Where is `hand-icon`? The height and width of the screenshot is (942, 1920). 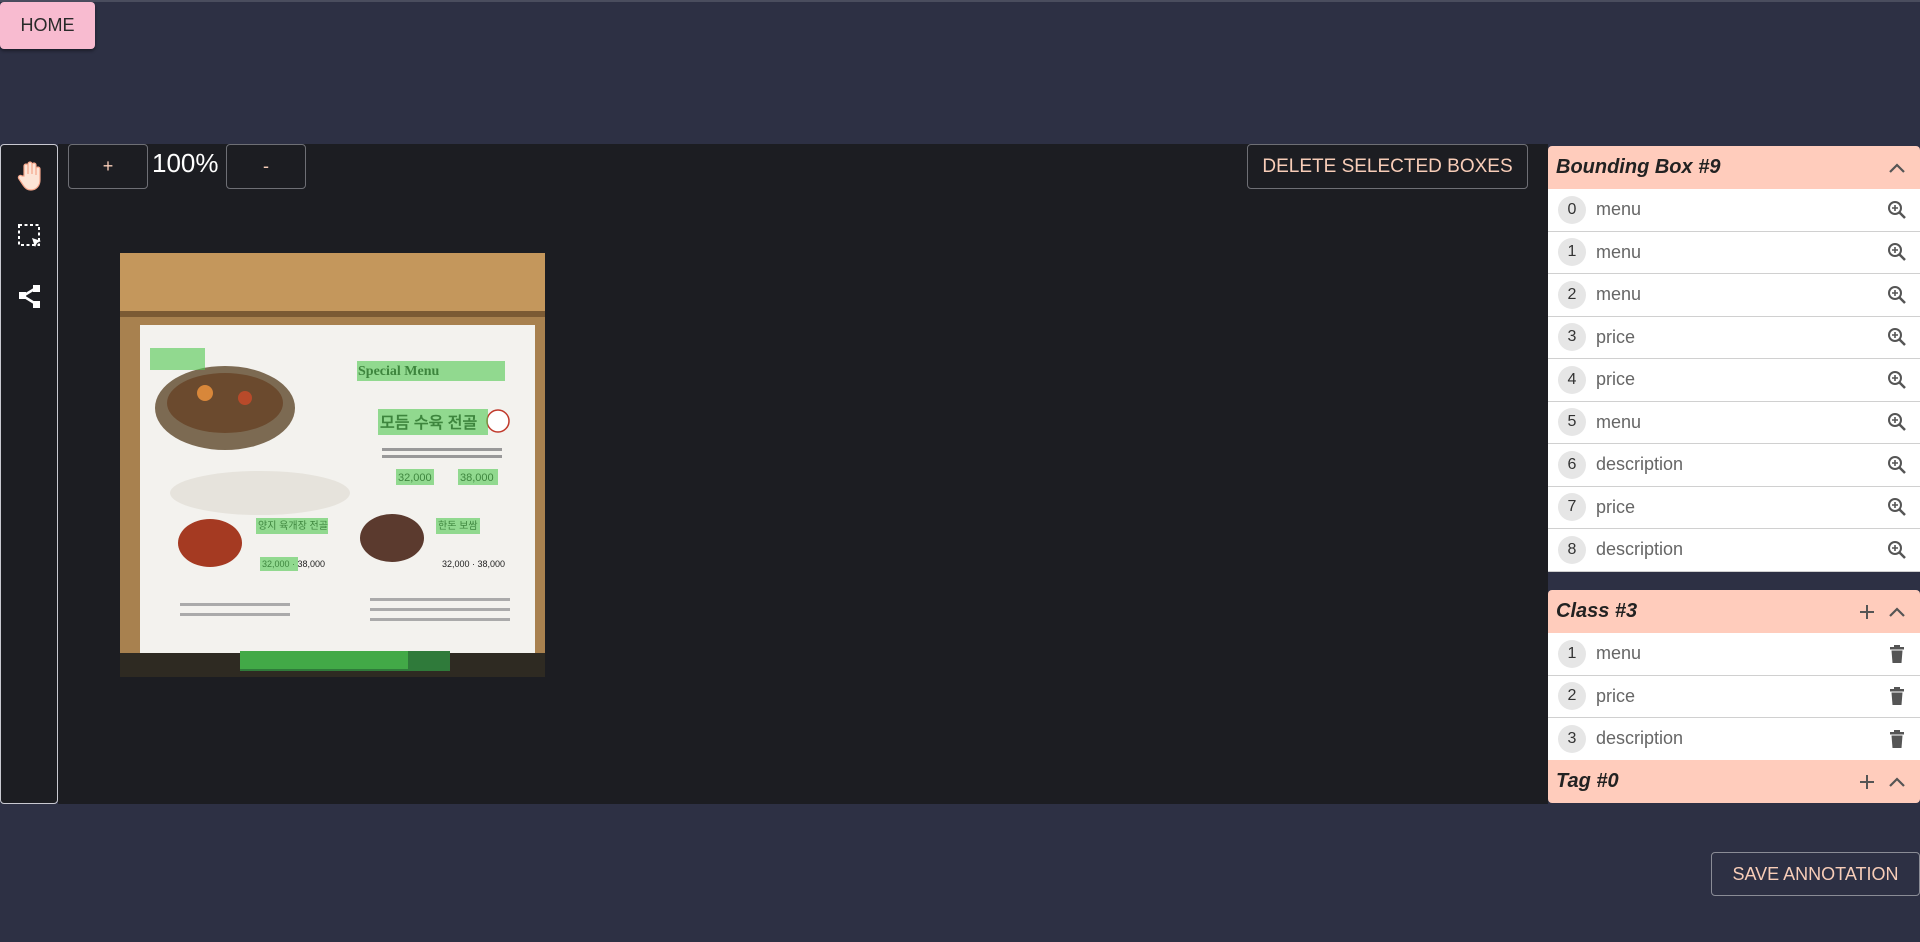
hand-icon is located at coordinates (30, 176).